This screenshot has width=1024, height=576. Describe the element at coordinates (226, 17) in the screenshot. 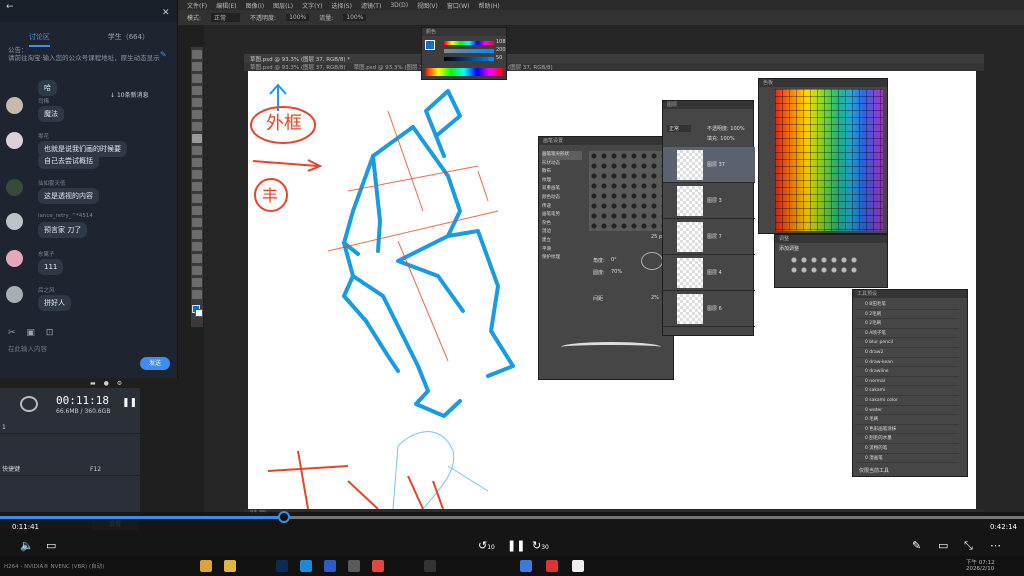

I see `mode-select: 正常` at that location.